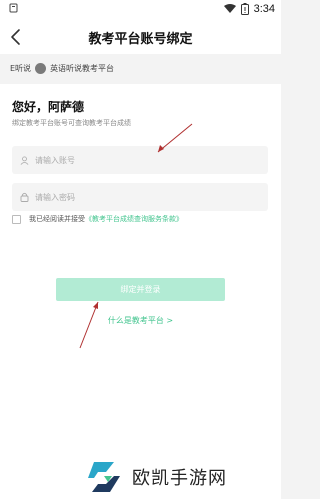 This screenshot has height=499, width=320. What do you see at coordinates (104, 477) in the screenshot?
I see `watermark-logo-icon` at bounding box center [104, 477].